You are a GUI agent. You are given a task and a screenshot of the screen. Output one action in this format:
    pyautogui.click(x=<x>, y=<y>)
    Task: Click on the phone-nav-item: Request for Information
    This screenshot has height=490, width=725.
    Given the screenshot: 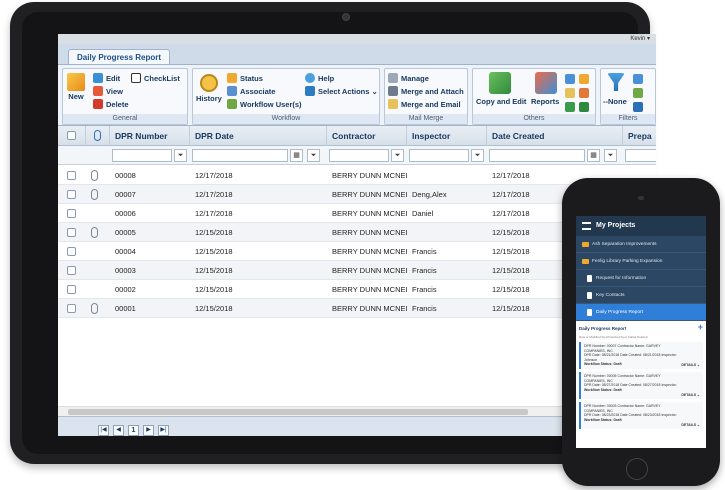 What is the action you would take?
    pyautogui.click(x=641, y=278)
    